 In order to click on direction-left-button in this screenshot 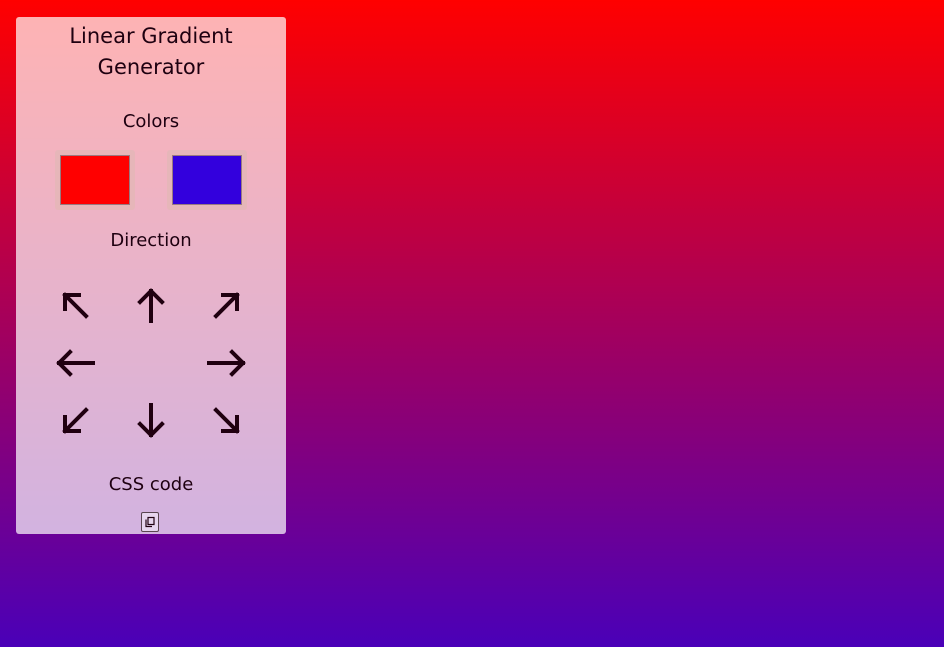, I will do `click(75, 363)`.